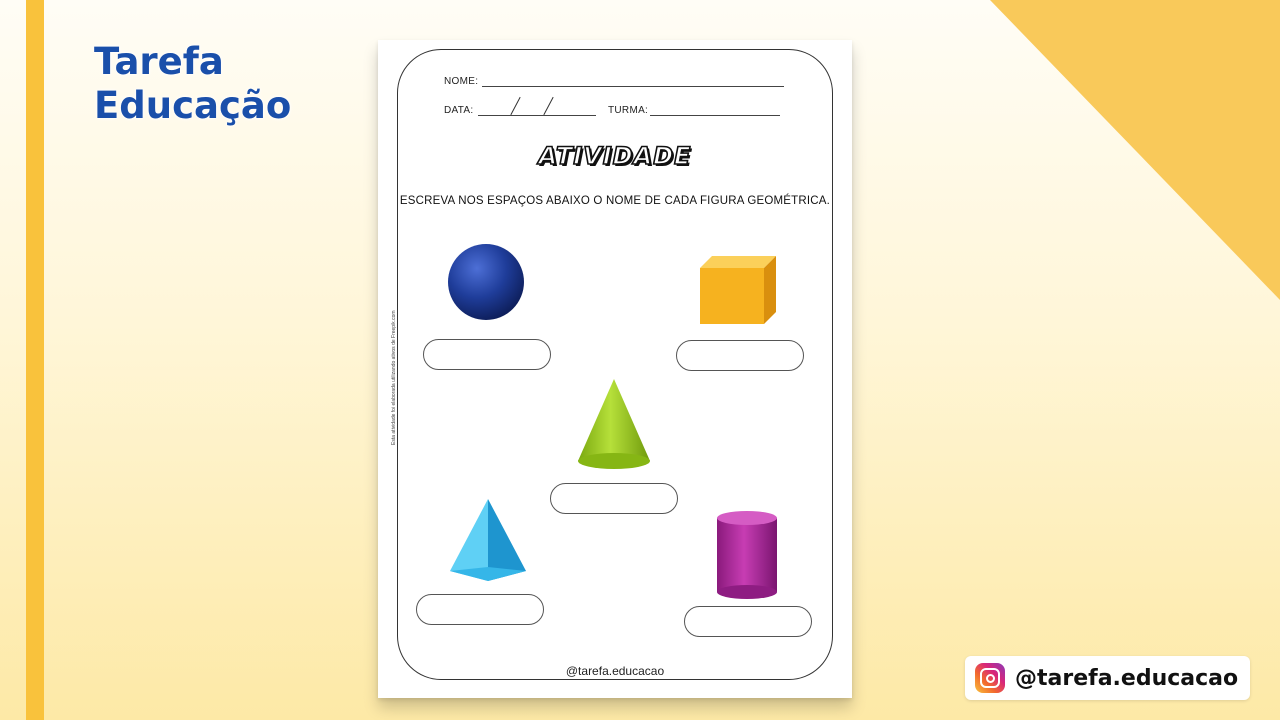 The width and height of the screenshot is (1280, 720). Describe the element at coordinates (615, 156) in the screenshot. I see `worksheet-title: ATIVIDADE` at that location.